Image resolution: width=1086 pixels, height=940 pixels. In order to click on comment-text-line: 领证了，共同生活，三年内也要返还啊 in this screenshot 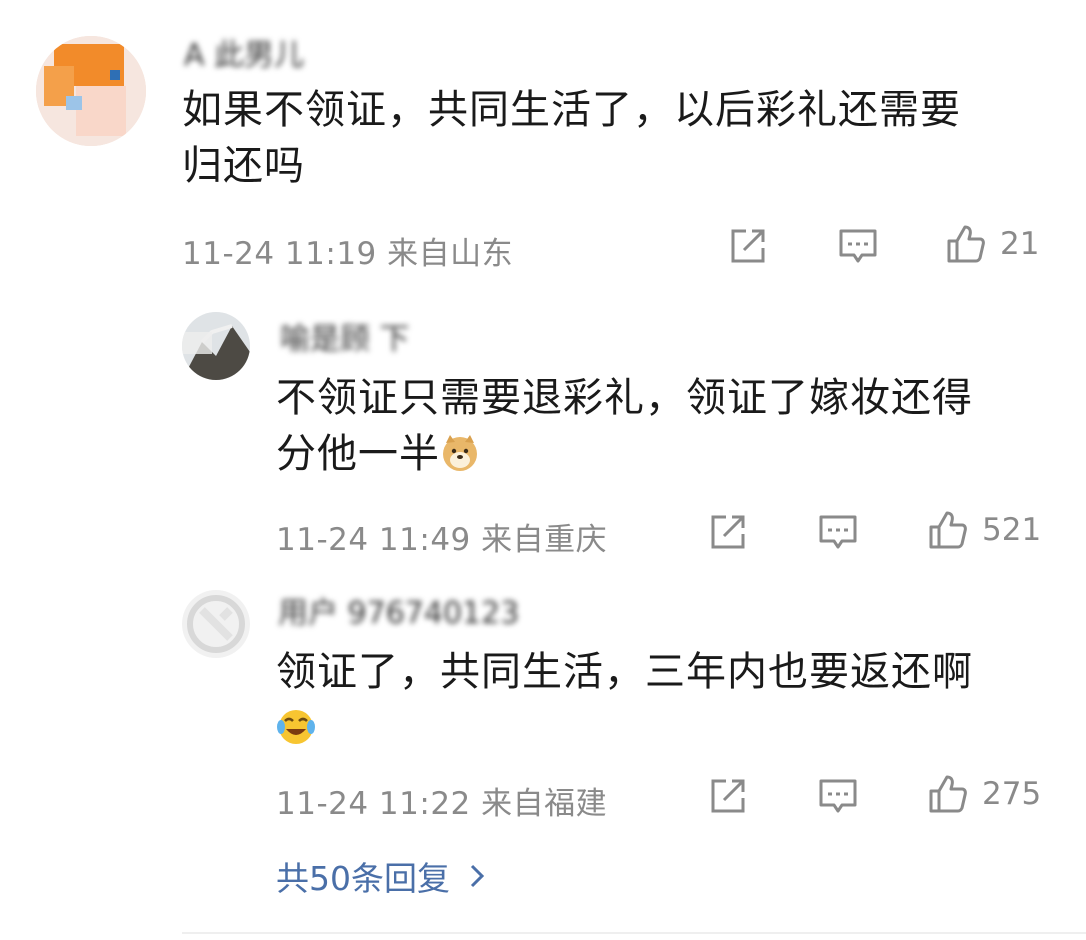, I will do `click(624, 672)`.